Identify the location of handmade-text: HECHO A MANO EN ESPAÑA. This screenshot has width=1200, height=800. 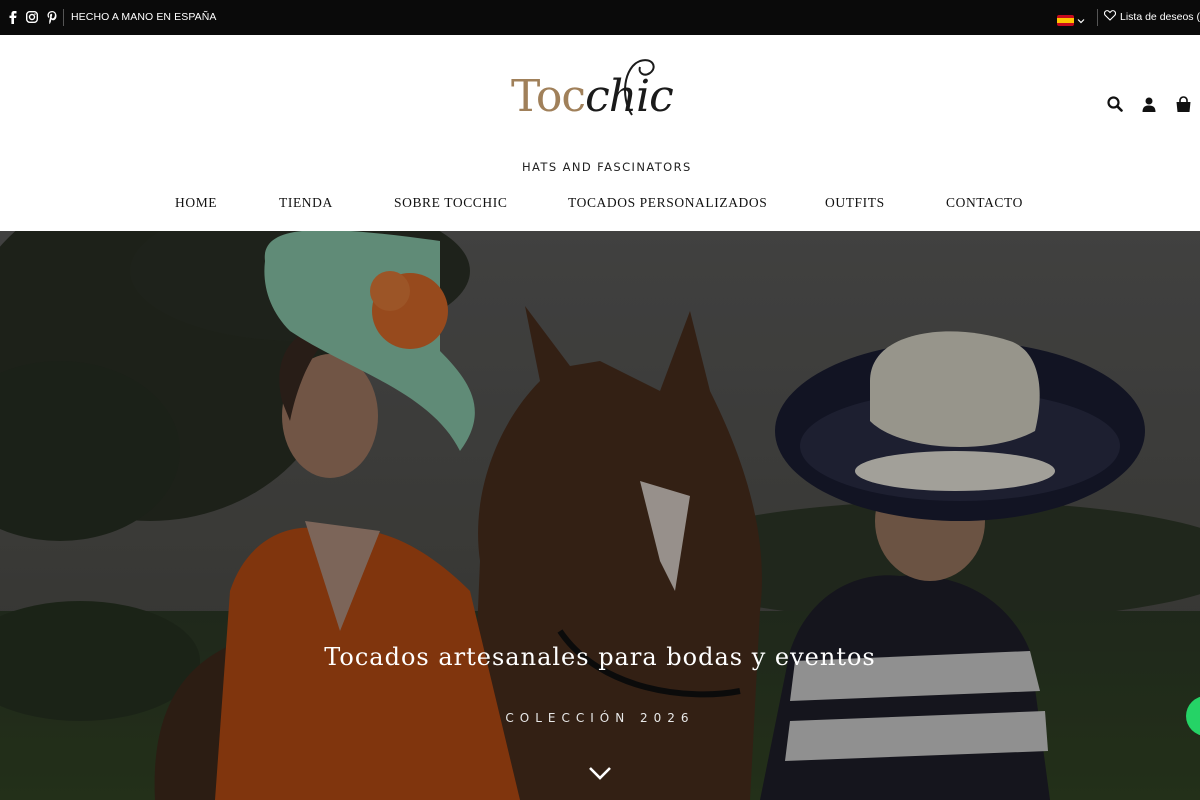
(144, 17).